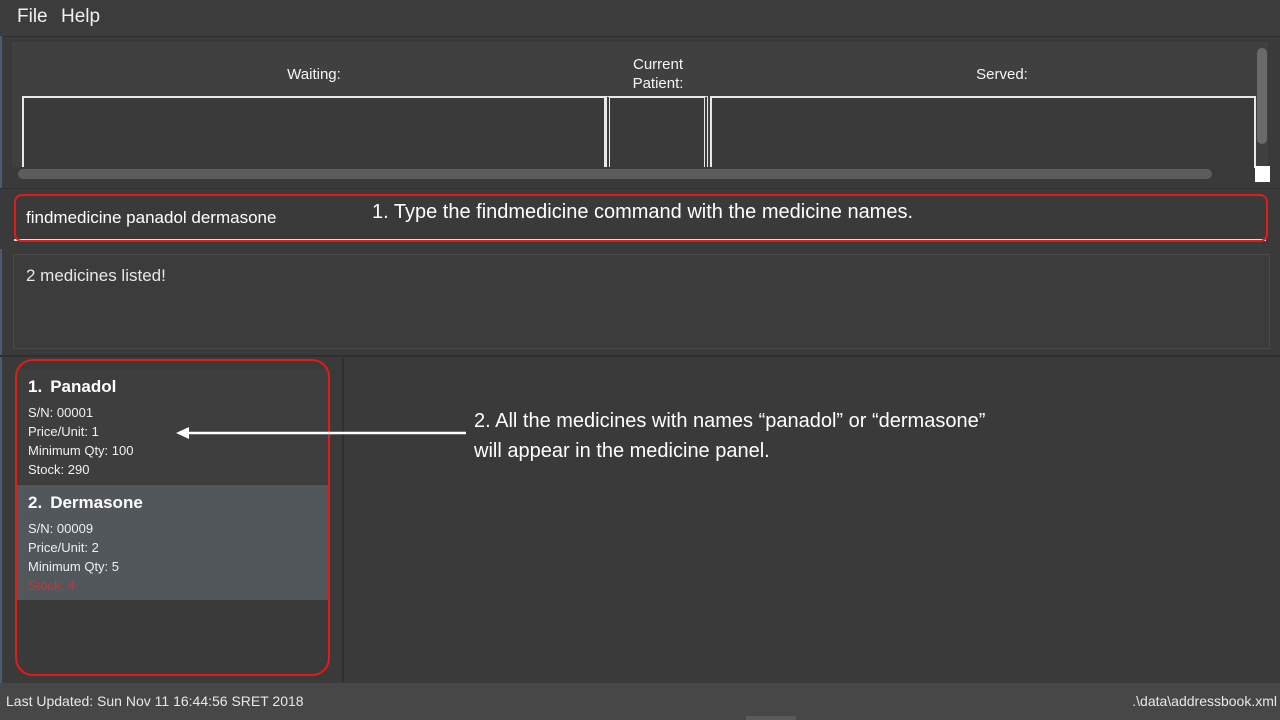 The image size is (1280, 720). I want to click on arrow-left-icon, so click(321, 433).